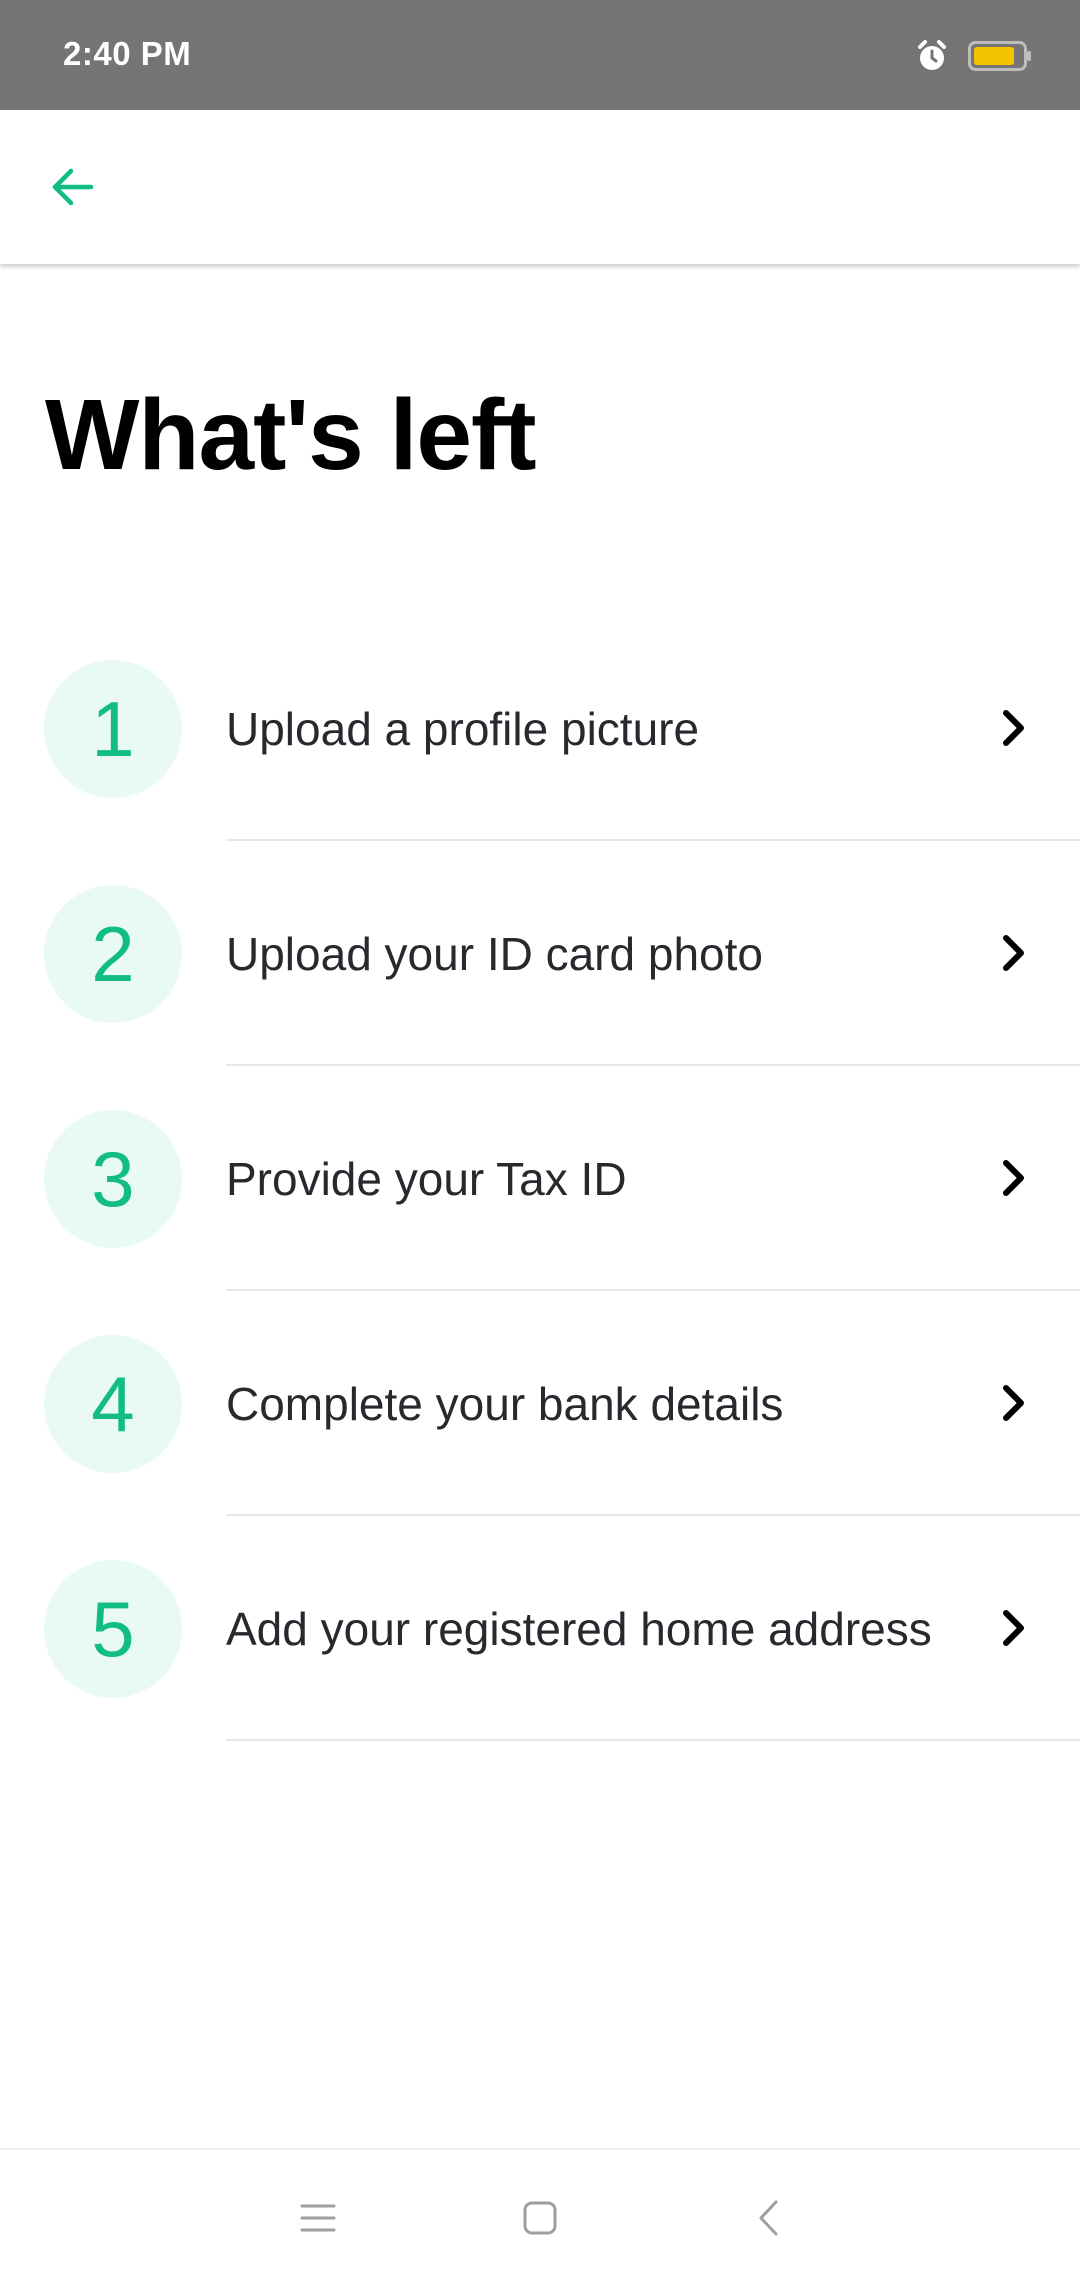 The width and height of the screenshot is (1080, 2282). I want to click on recent-apps-button, so click(318, 2218).